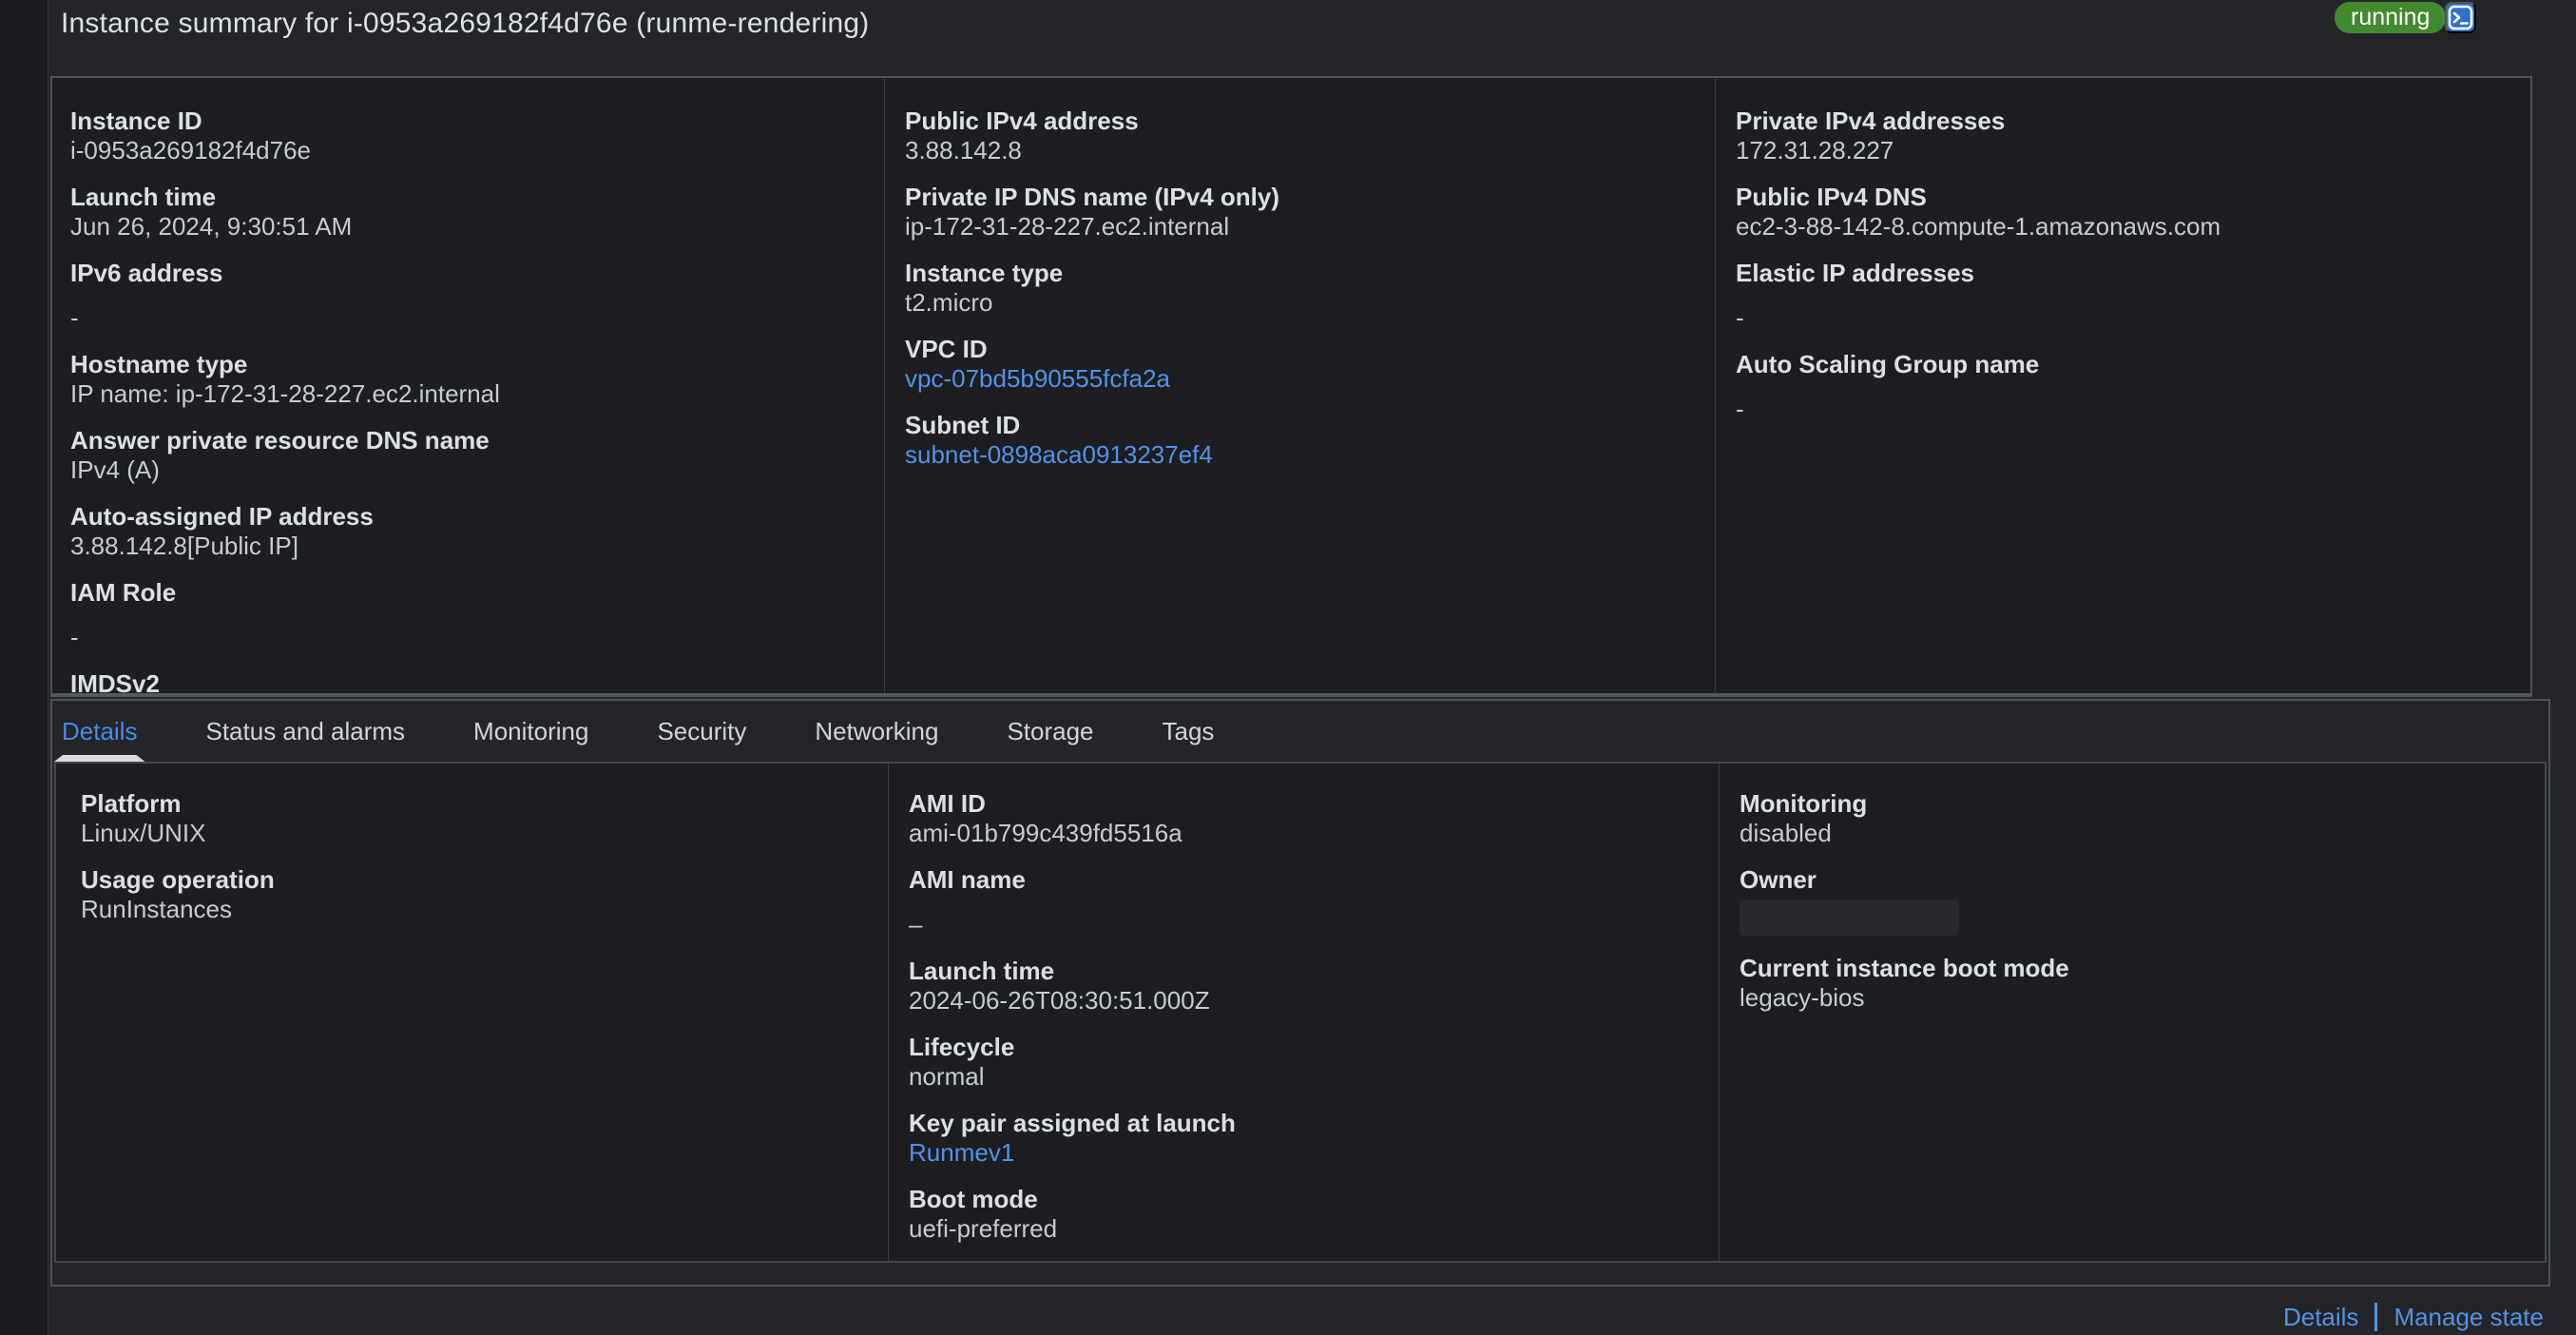  I want to click on field-value: IPv4 (A), so click(115, 469).